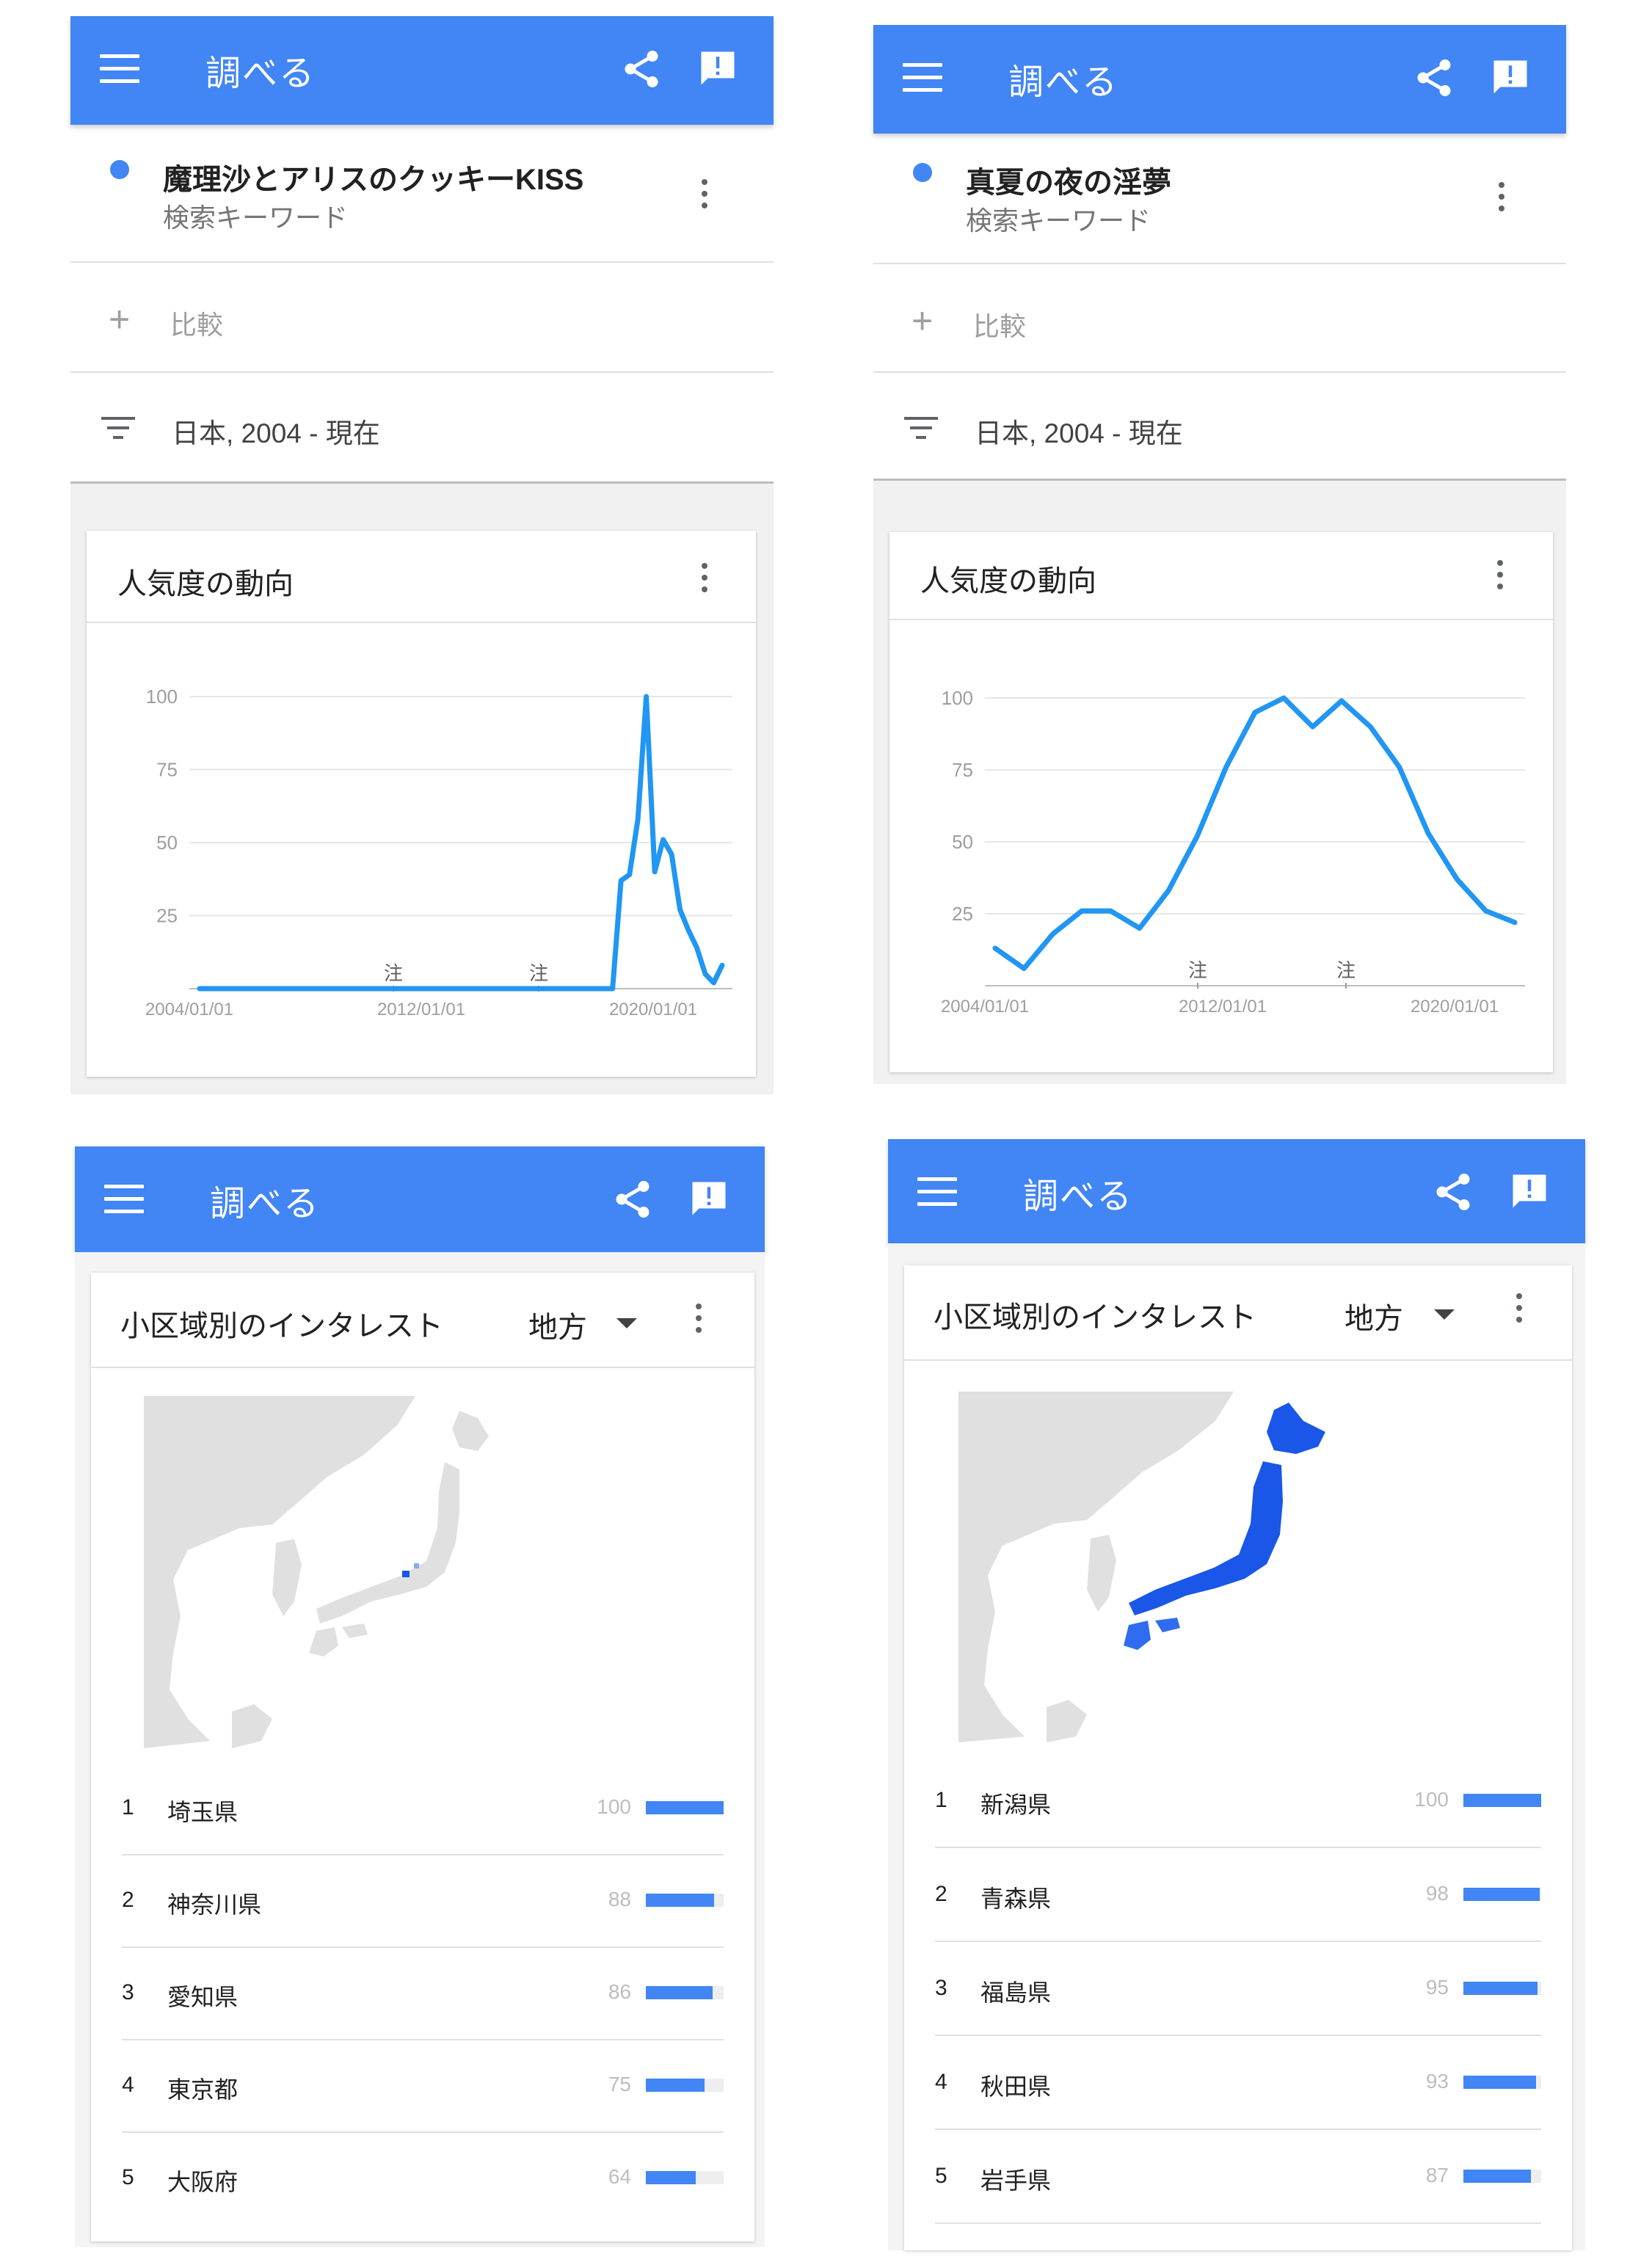 The height and width of the screenshot is (2265, 1652). What do you see at coordinates (423, 1994) in the screenshot?
I see `region-row: 3 愛知県 86` at bounding box center [423, 1994].